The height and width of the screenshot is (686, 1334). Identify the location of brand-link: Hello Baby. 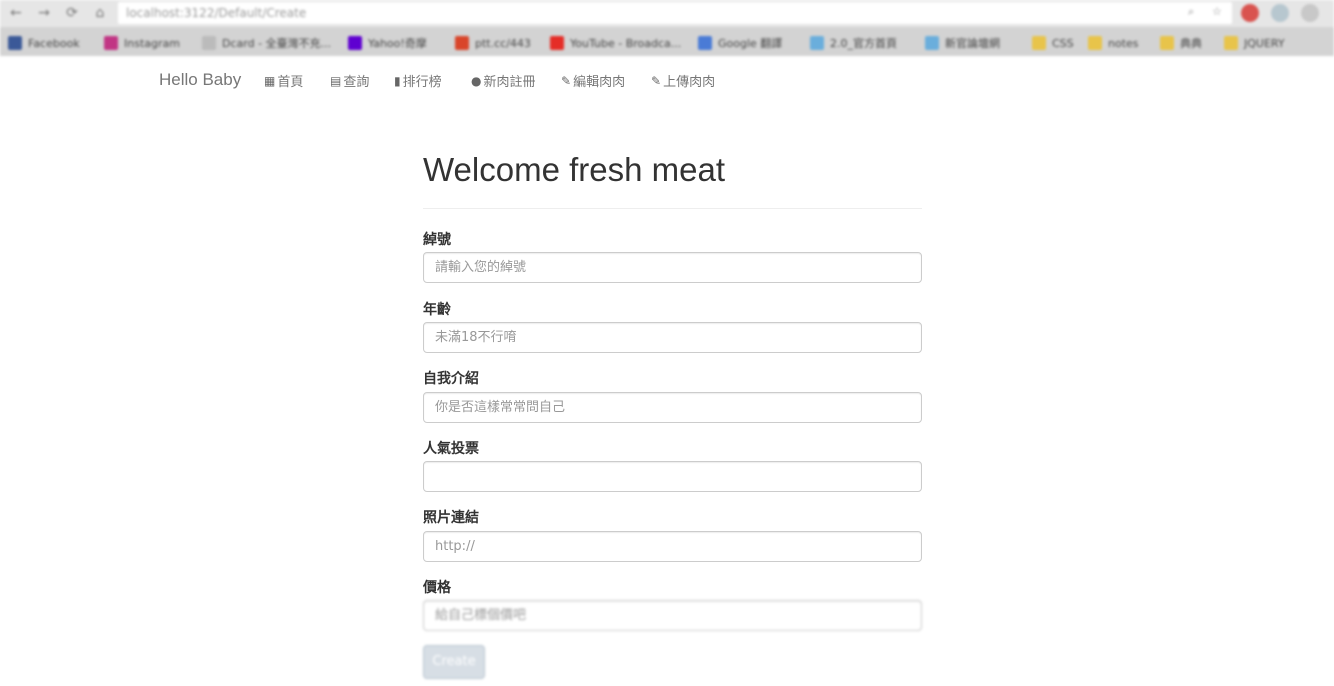
(200, 80).